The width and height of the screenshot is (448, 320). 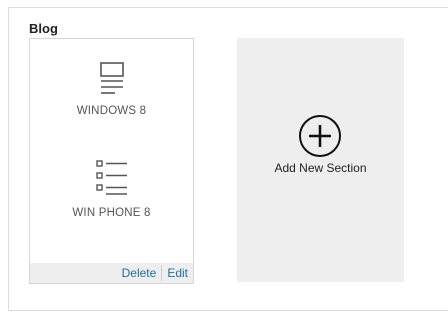 I want to click on edit-link: Edit, so click(x=177, y=273).